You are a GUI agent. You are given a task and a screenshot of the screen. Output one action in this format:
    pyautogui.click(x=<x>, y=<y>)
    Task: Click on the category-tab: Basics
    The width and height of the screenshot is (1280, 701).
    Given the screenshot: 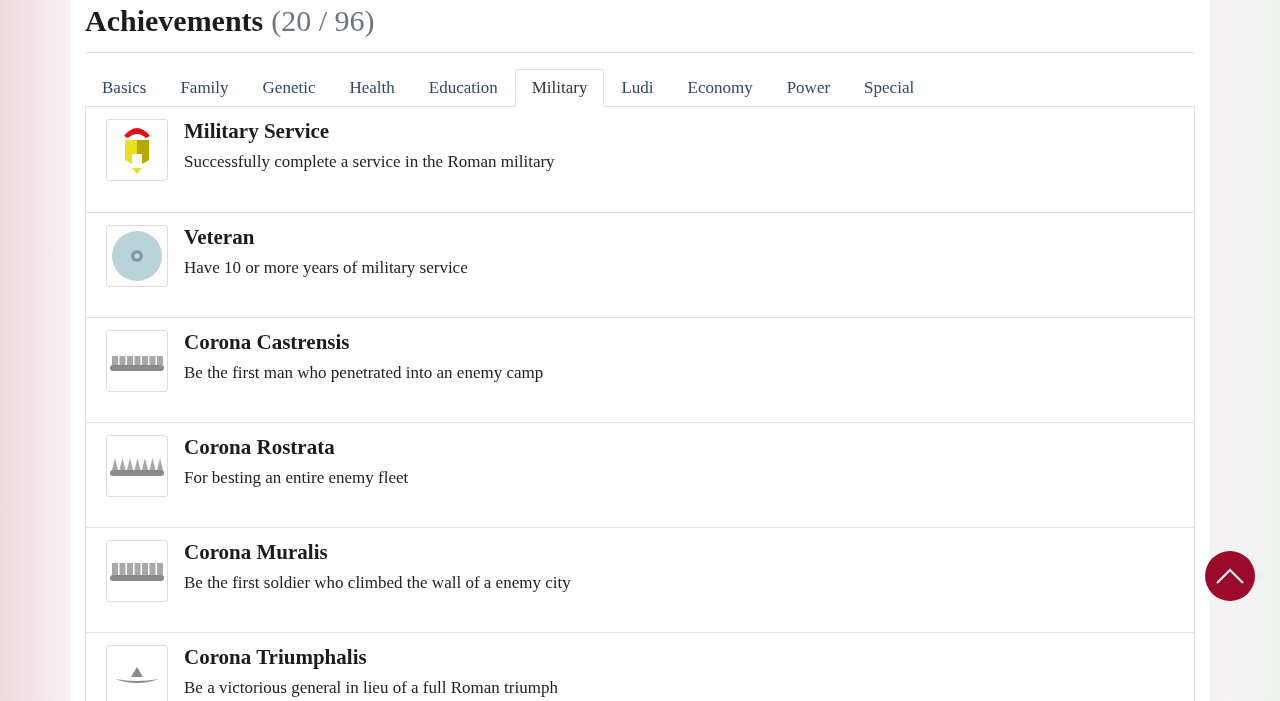 What is the action you would take?
    pyautogui.click(x=124, y=88)
    